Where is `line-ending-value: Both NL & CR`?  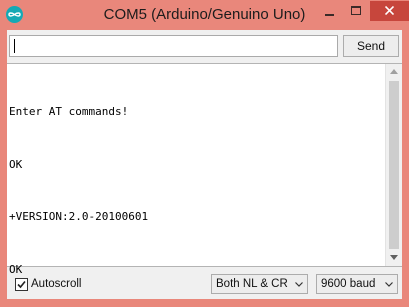 line-ending-value: Both NL & CR is located at coordinates (252, 284).